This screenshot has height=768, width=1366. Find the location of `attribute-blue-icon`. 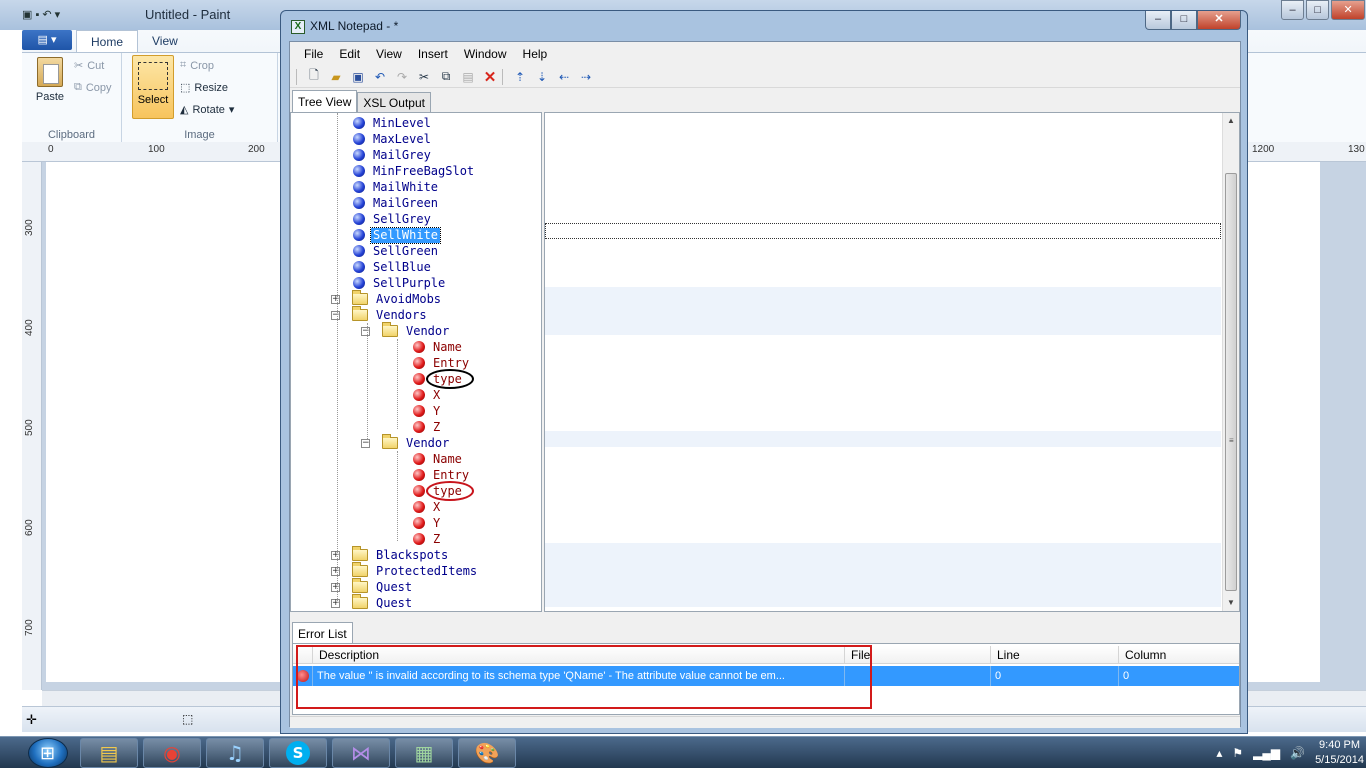

attribute-blue-icon is located at coordinates (359, 123).